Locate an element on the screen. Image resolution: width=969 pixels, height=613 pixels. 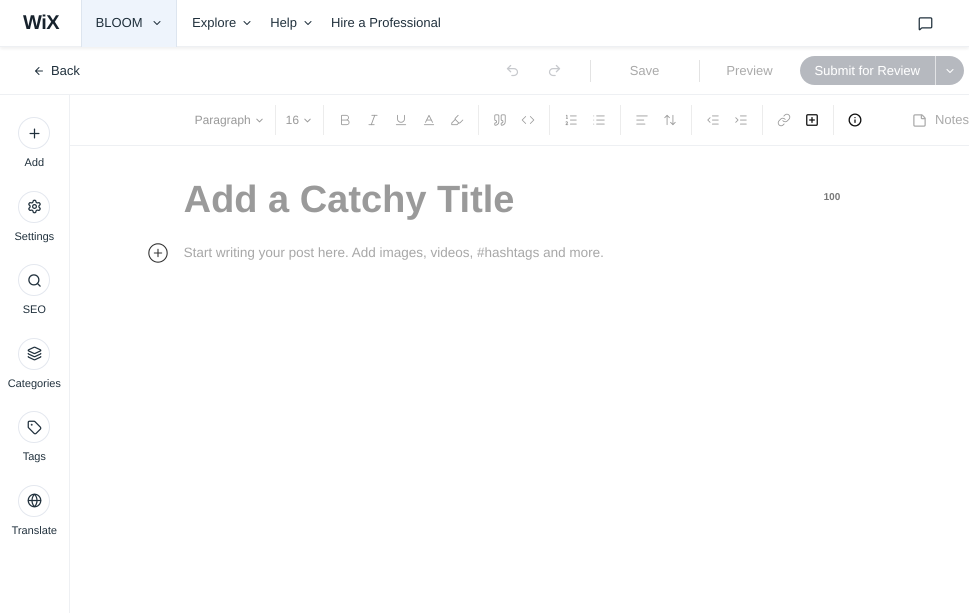
nav-menu: Explore is located at coordinates (223, 23).